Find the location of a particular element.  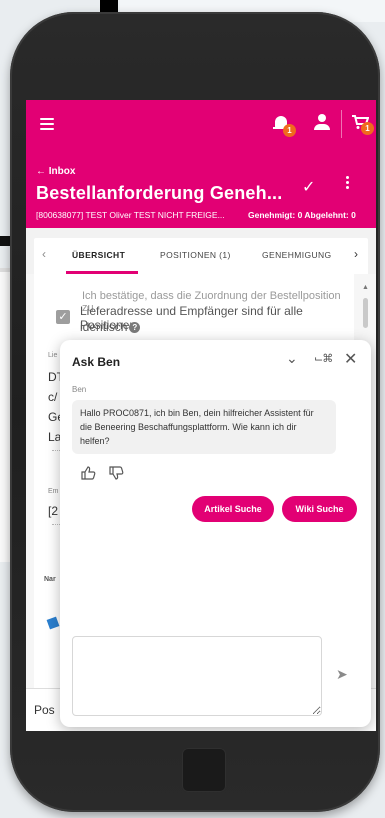

tab-overview: ÜBERSICHT is located at coordinates (98, 255).